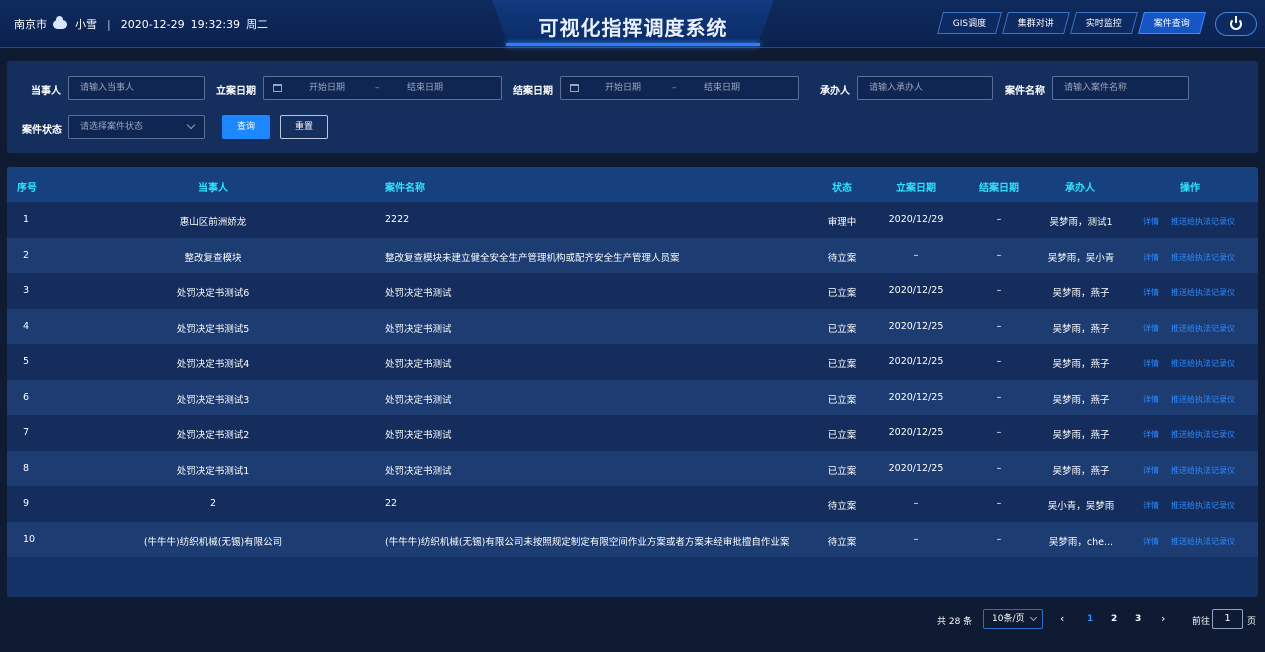 The height and width of the screenshot is (652, 1265). I want to click on col-filing-date: 立案日期, so click(916, 188).